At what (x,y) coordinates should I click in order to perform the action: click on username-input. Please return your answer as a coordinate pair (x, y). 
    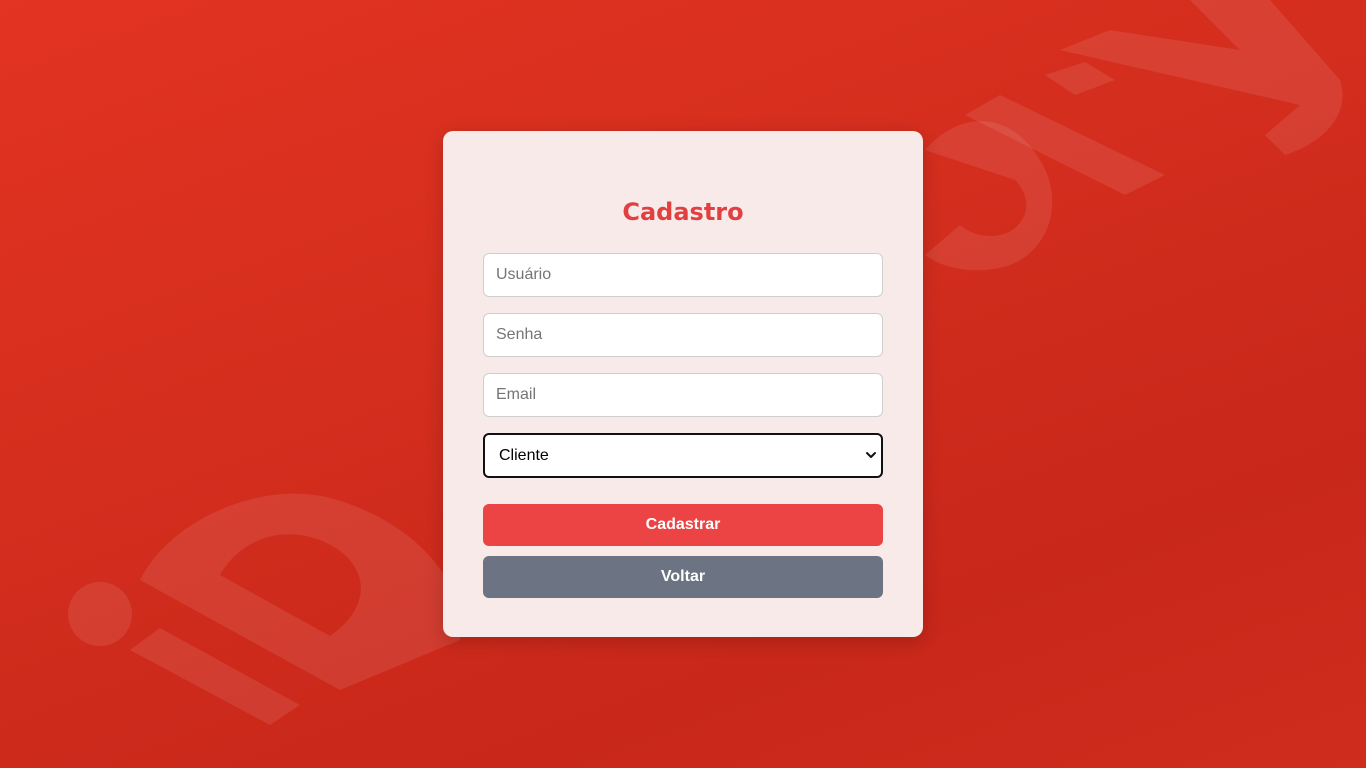
    Looking at the image, I should click on (683, 275).